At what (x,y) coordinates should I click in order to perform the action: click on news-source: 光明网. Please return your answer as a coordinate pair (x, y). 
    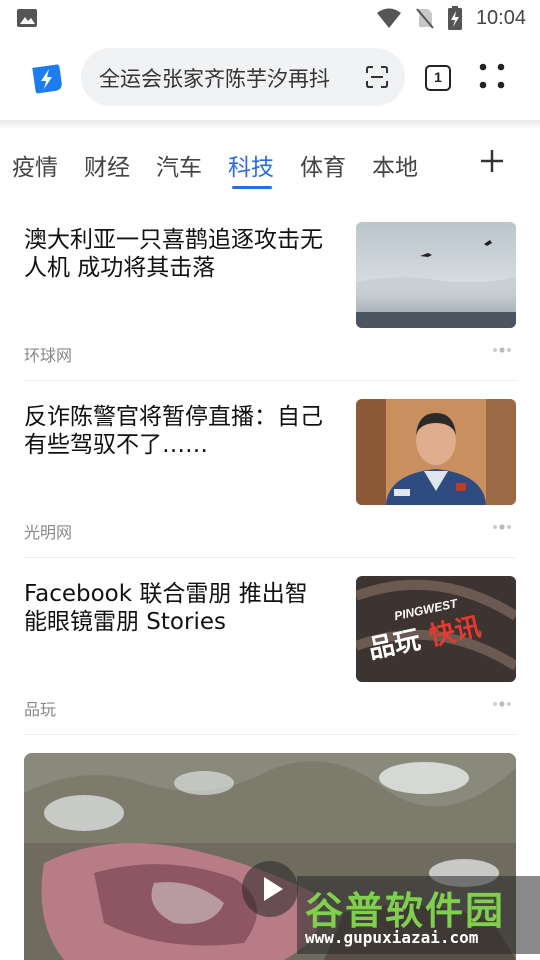
    Looking at the image, I should click on (48, 532).